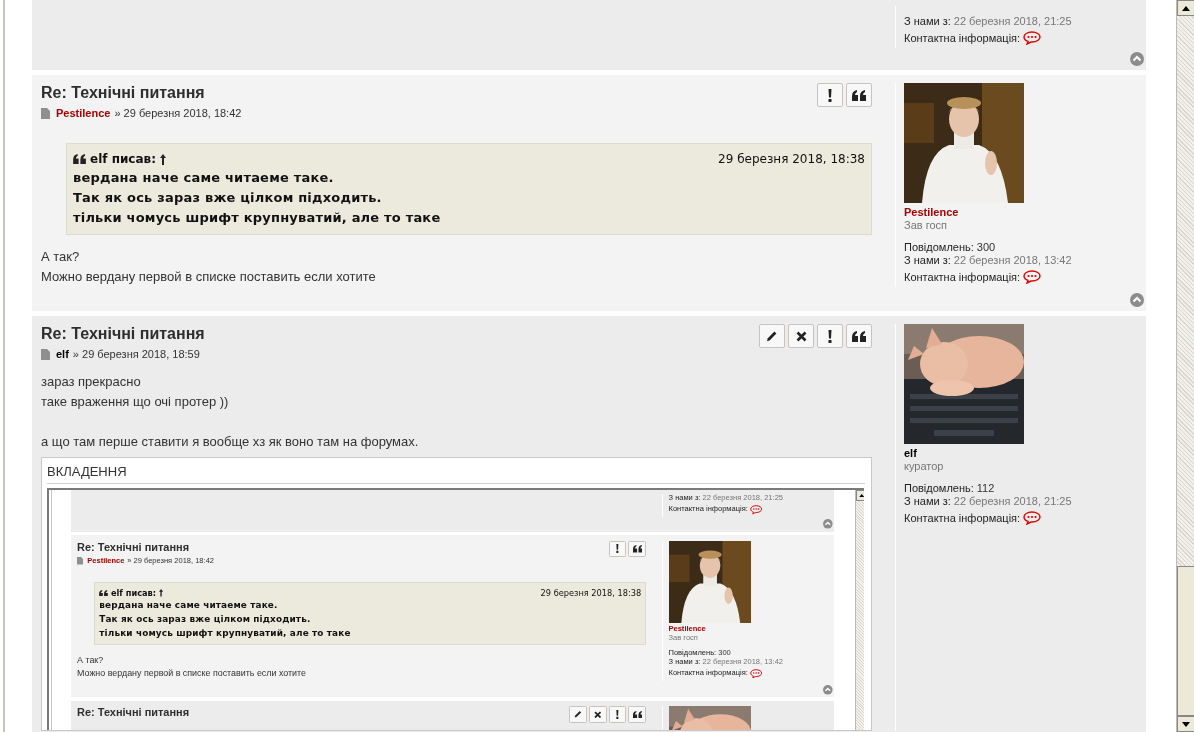 The height and width of the screenshot is (732, 1194). Describe the element at coordinates (62, 354) in the screenshot. I see `author-link: elf` at that location.